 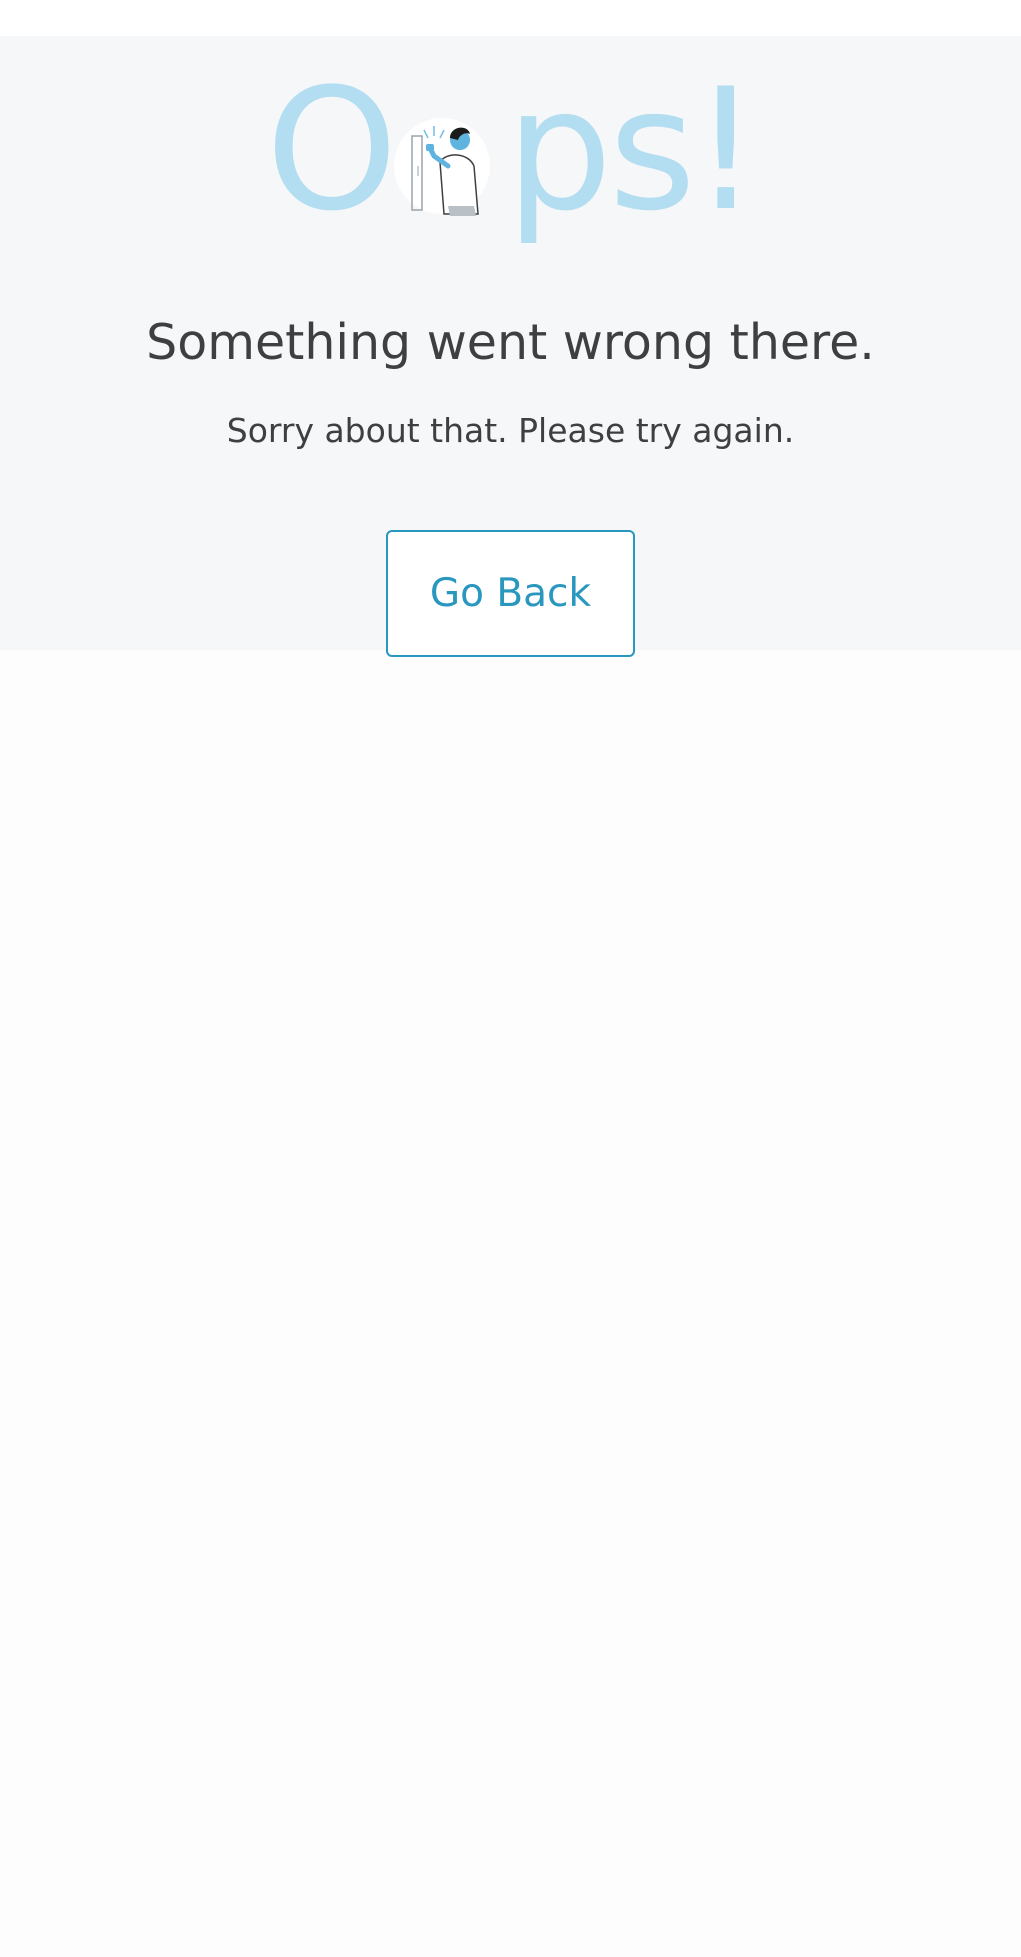 I want to click on go-back-button: Go Back, so click(x=510, y=593).